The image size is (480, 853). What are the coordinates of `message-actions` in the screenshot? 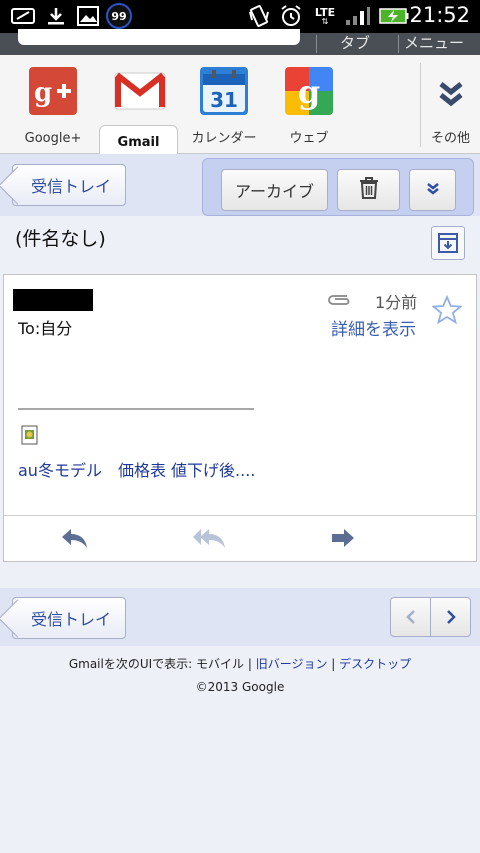 It's located at (240, 538).